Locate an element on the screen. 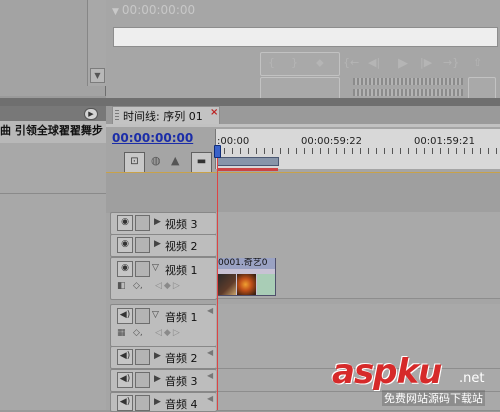 This screenshot has height=412, width=500. program-timecode-row: ▼ 00:00:00:00 is located at coordinates (153, 10).